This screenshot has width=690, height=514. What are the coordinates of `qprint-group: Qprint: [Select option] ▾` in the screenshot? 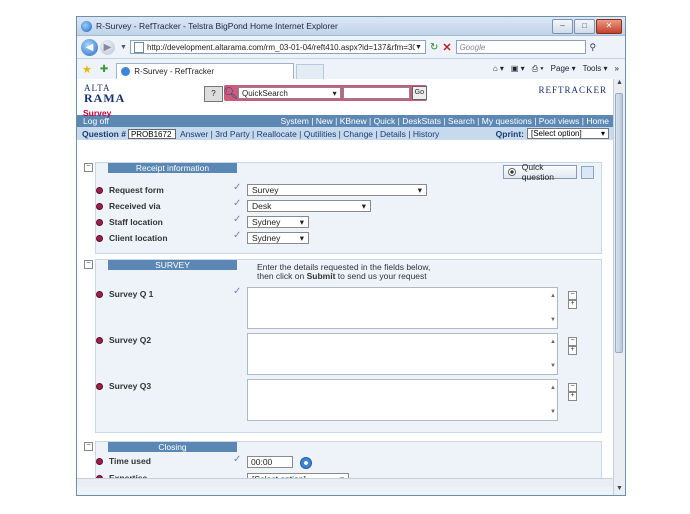 It's located at (554, 133).